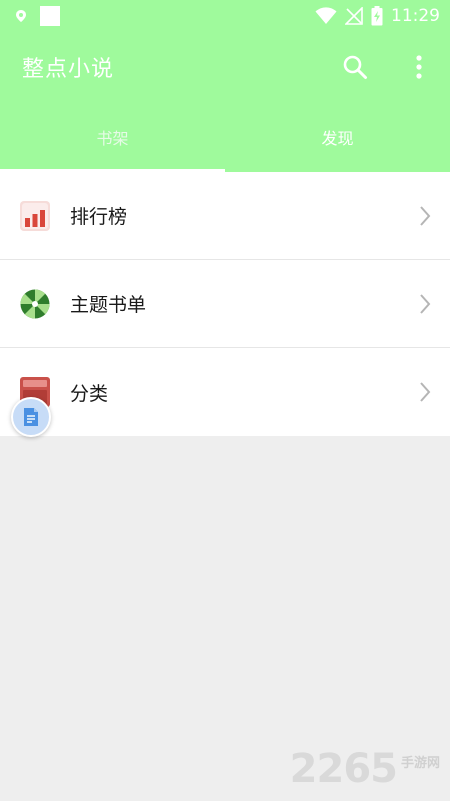  I want to click on search-icon, so click(355, 67).